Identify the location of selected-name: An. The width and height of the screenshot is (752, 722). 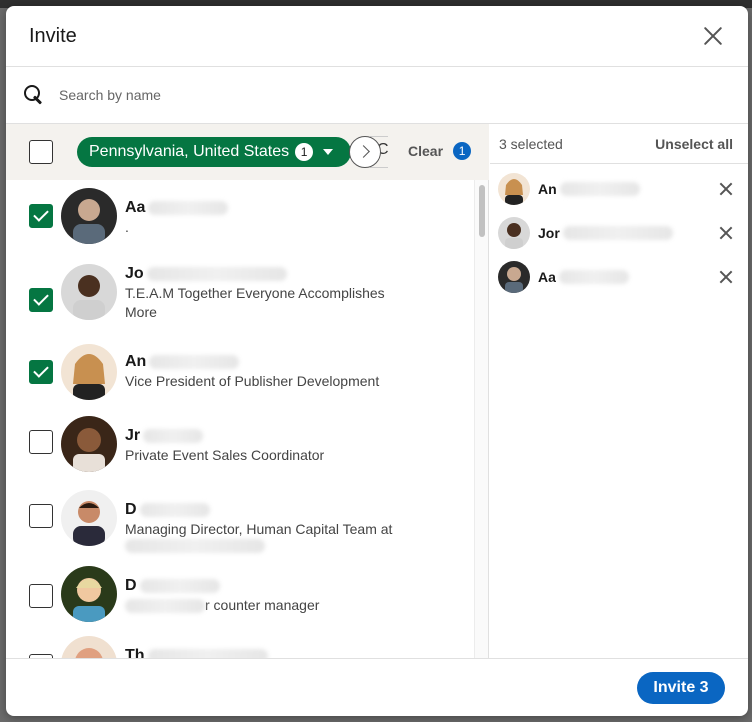
(589, 189).